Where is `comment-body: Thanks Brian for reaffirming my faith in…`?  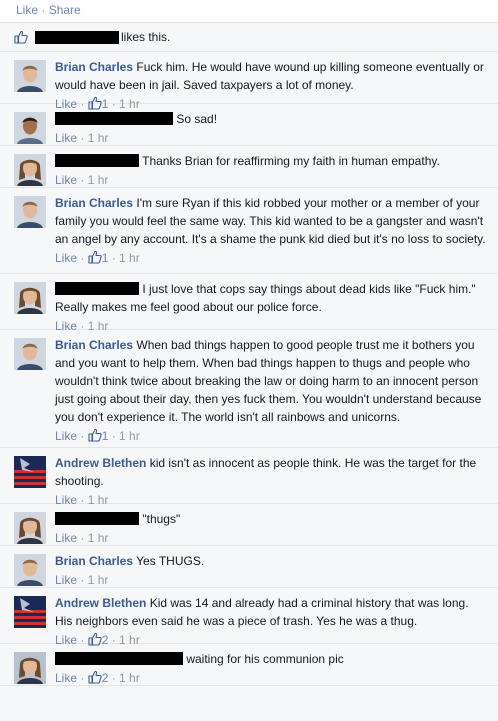
comment-body: Thanks Brian for reaffirming my faith in… is located at coordinates (271, 161).